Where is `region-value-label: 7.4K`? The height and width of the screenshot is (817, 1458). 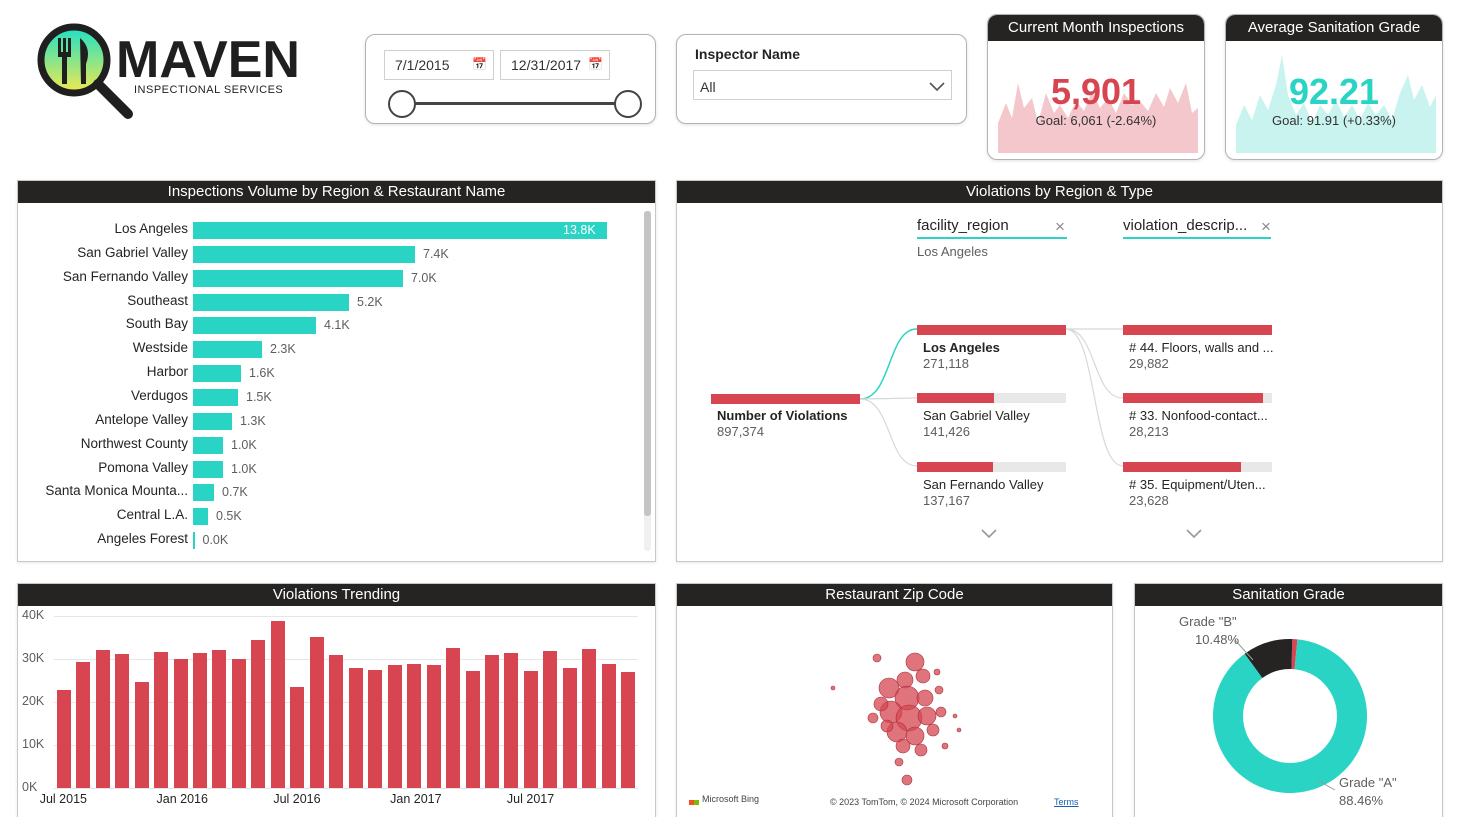 region-value-label: 7.4K is located at coordinates (436, 253).